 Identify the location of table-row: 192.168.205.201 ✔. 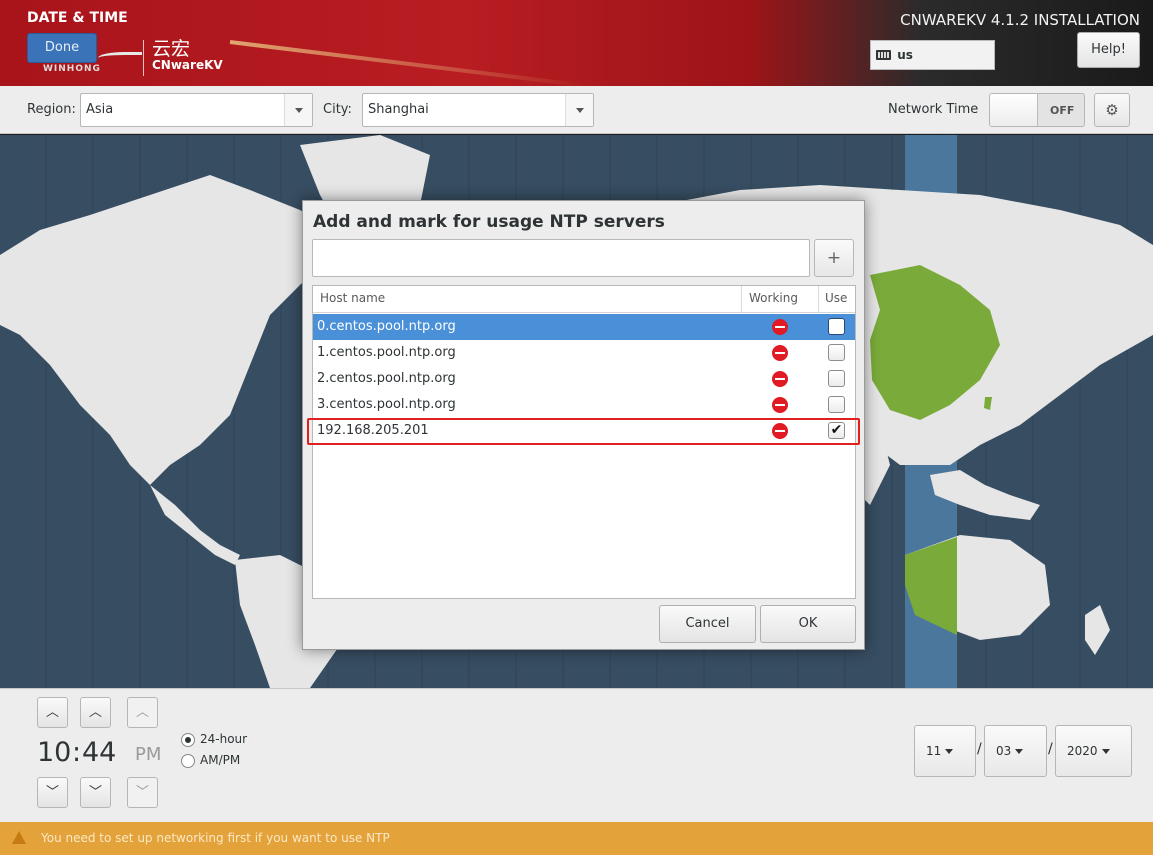
(584, 431).